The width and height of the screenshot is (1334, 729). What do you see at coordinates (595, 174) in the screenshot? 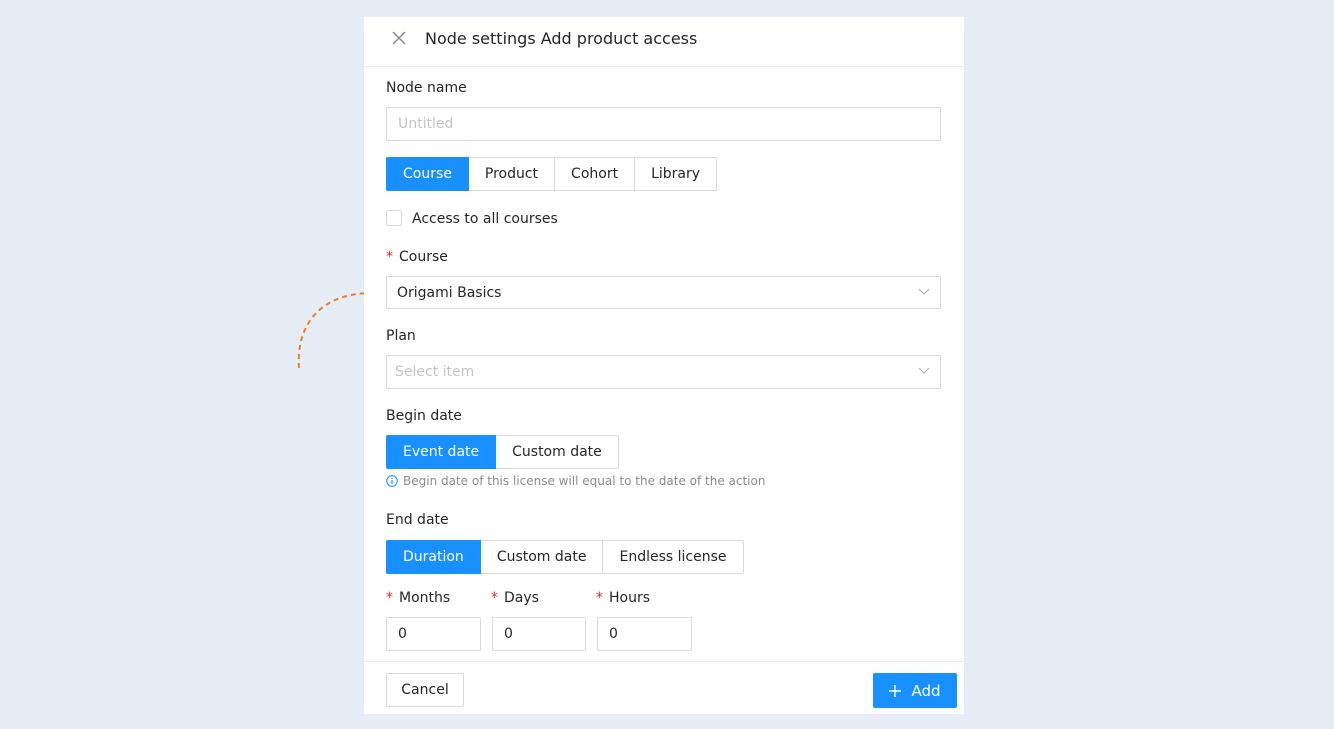
I see `tab-cohort: Cohort` at bounding box center [595, 174].